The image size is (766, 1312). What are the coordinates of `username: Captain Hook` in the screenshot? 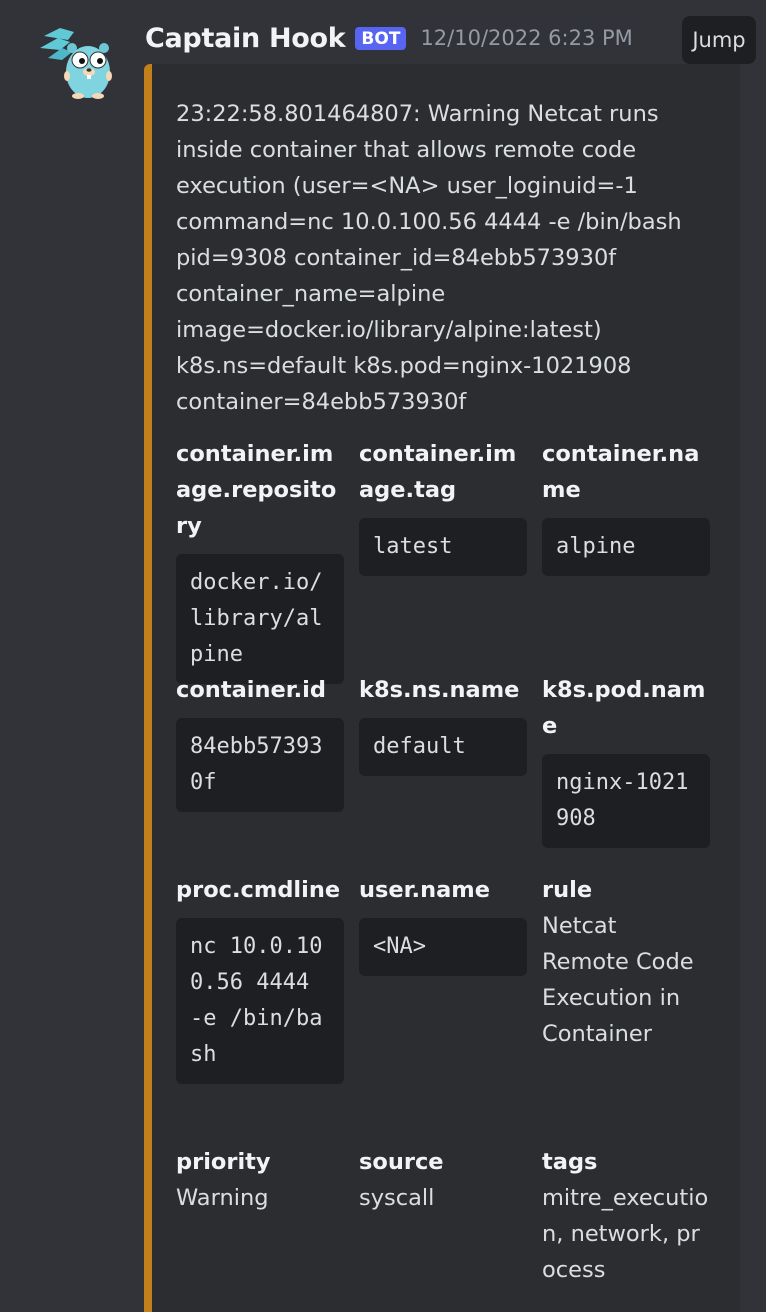 It's located at (245, 38).